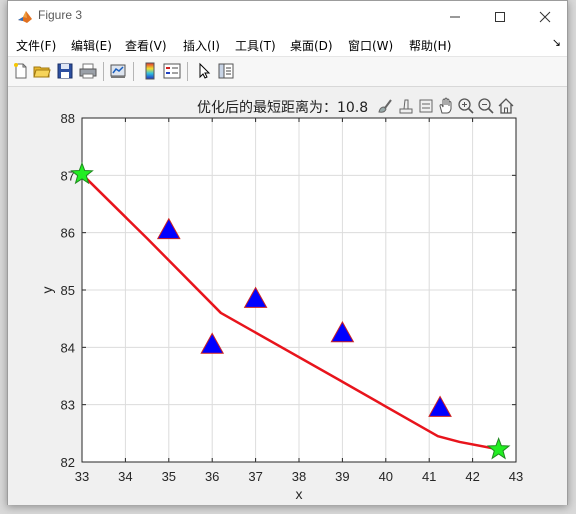 This screenshot has width=576, height=514. Describe the element at coordinates (60, 15) in the screenshot. I see `window-title: Figure 3` at that location.